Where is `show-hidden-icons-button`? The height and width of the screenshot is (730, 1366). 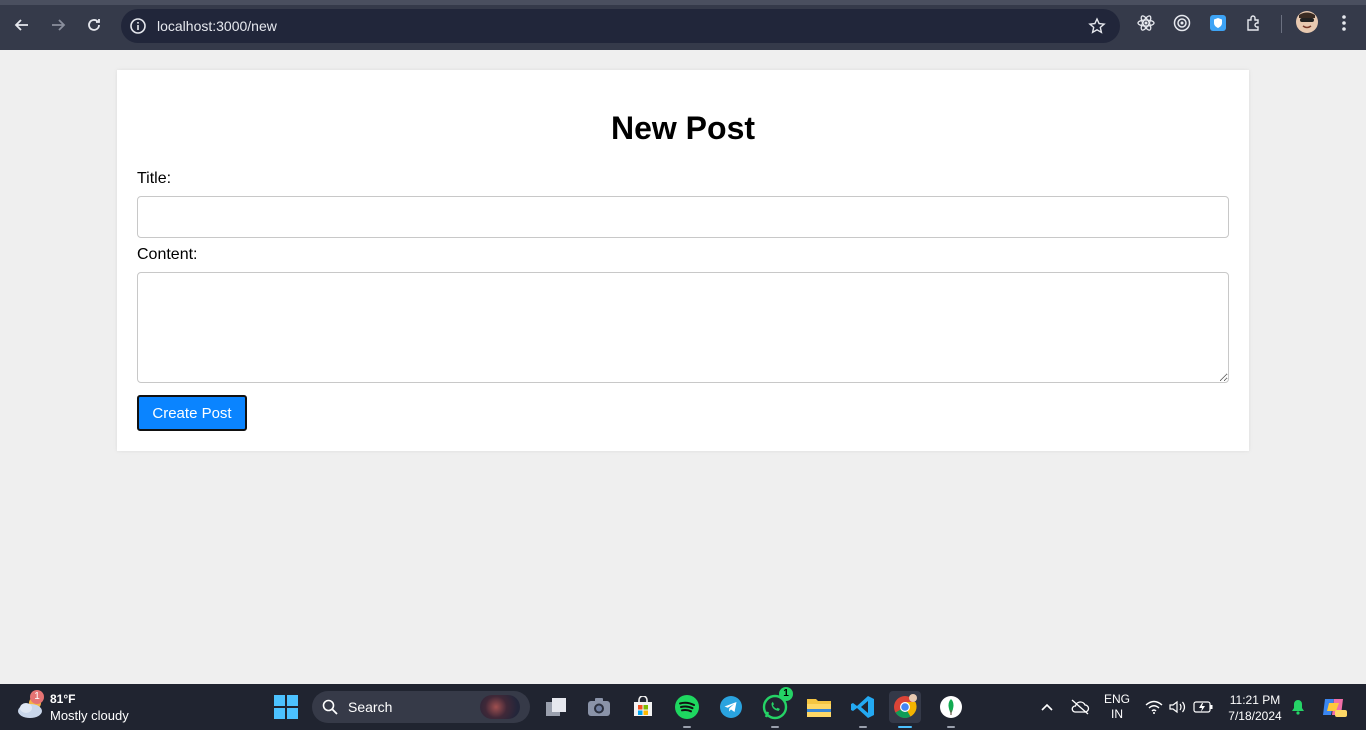 show-hidden-icons-button is located at coordinates (1047, 707).